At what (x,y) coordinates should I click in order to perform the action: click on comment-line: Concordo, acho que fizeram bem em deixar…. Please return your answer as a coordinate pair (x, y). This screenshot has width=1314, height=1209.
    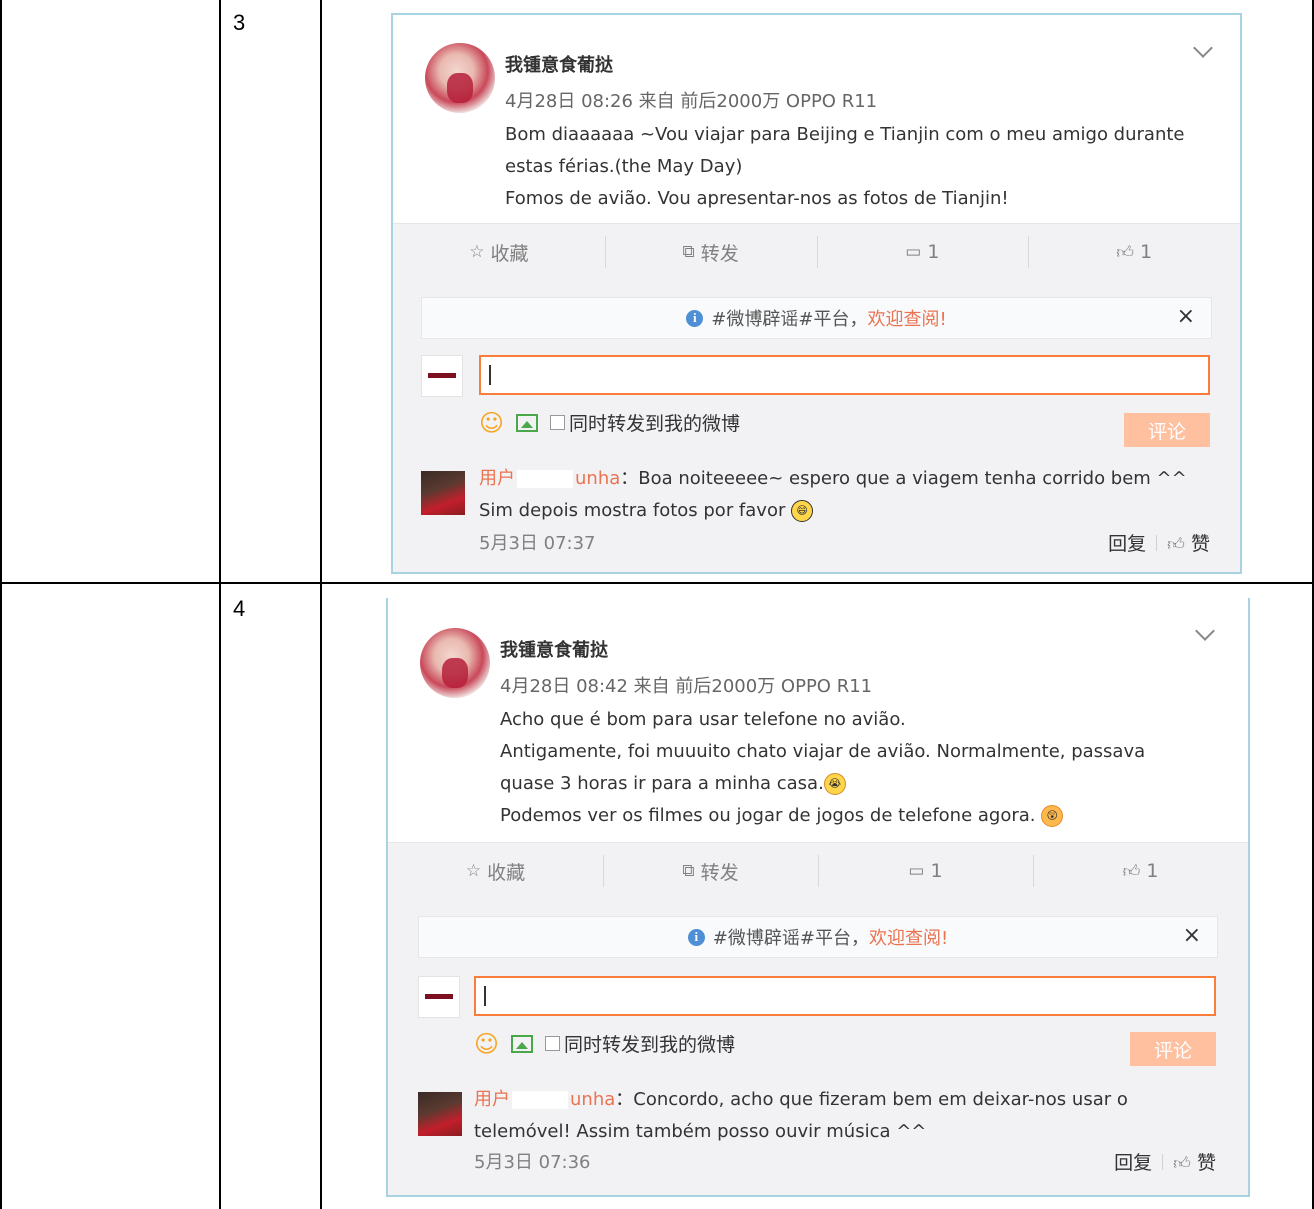
    Looking at the image, I should click on (880, 1099).